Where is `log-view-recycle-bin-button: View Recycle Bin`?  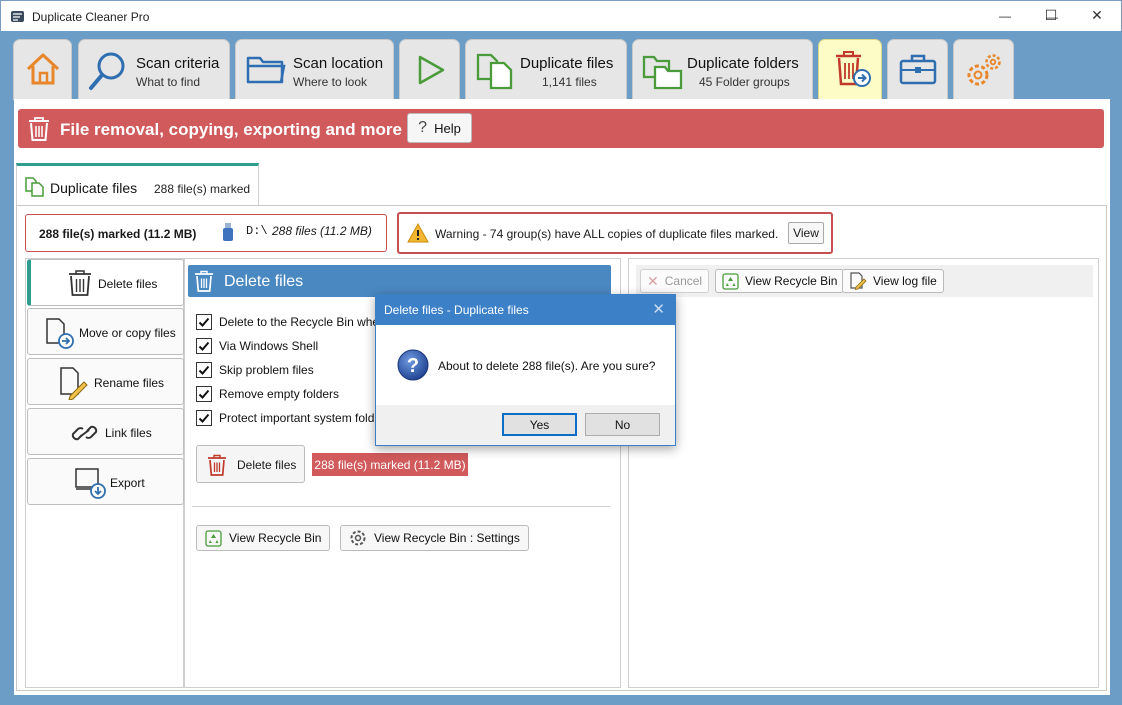 log-view-recycle-bin-button: View Recycle Bin is located at coordinates (780, 281).